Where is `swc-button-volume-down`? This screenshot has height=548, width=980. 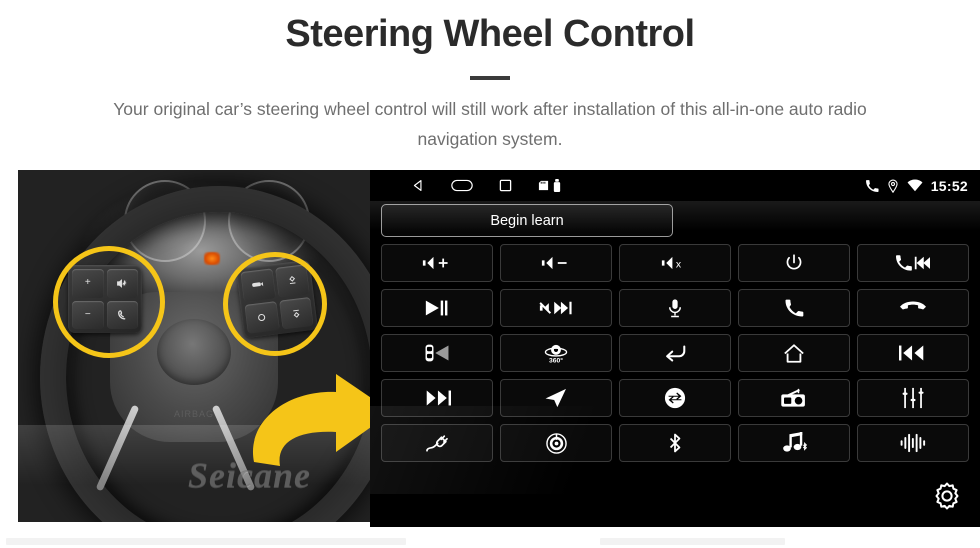 swc-button-volume-down is located at coordinates (556, 263).